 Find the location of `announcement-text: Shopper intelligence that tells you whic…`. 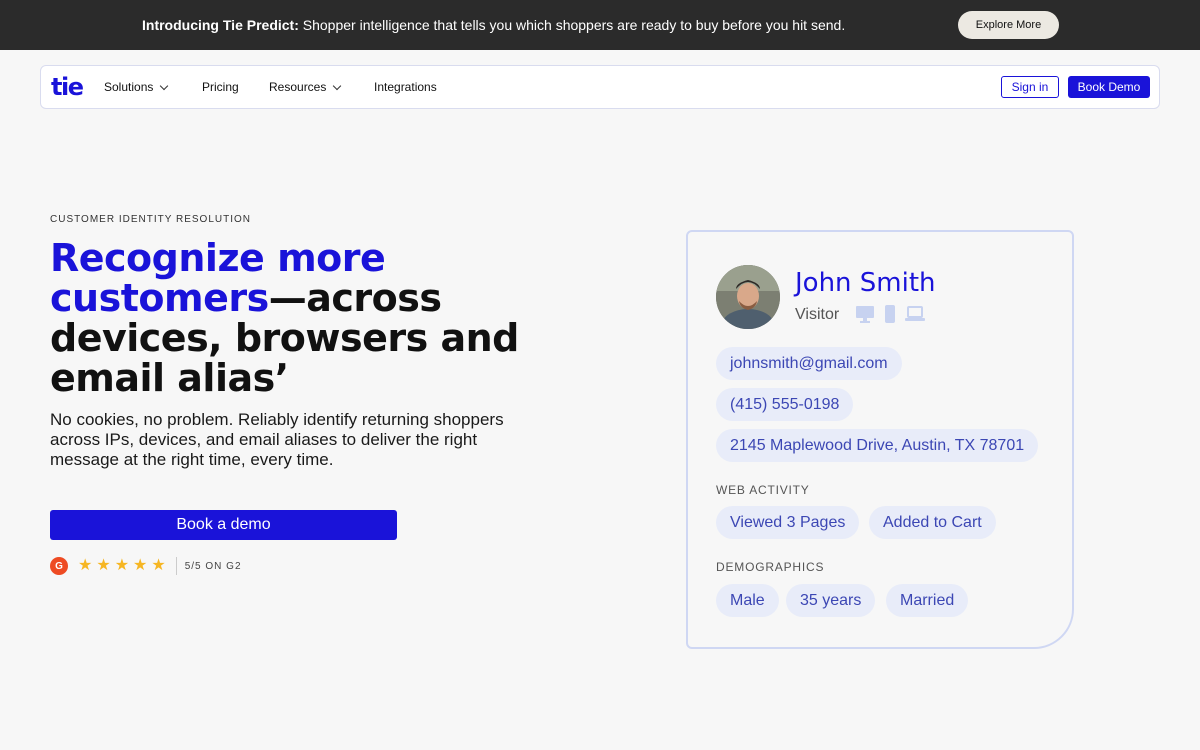

announcement-text: Shopper intelligence that tells you whic… is located at coordinates (572, 25).